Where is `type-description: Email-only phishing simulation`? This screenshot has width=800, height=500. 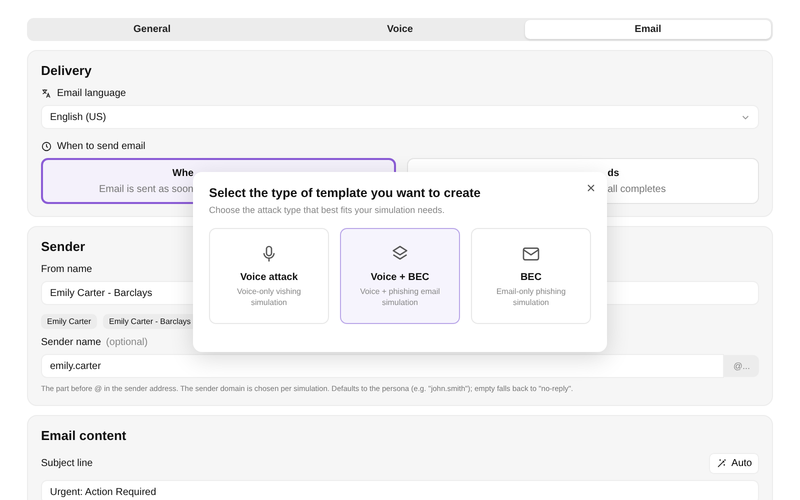 type-description: Email-only phishing simulation is located at coordinates (531, 297).